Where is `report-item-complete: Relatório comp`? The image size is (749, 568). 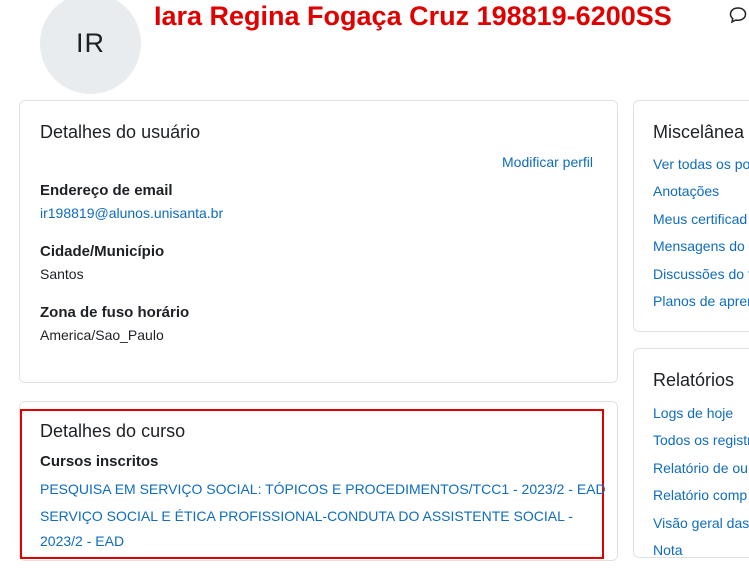 report-item-complete: Relatório comp is located at coordinates (700, 495).